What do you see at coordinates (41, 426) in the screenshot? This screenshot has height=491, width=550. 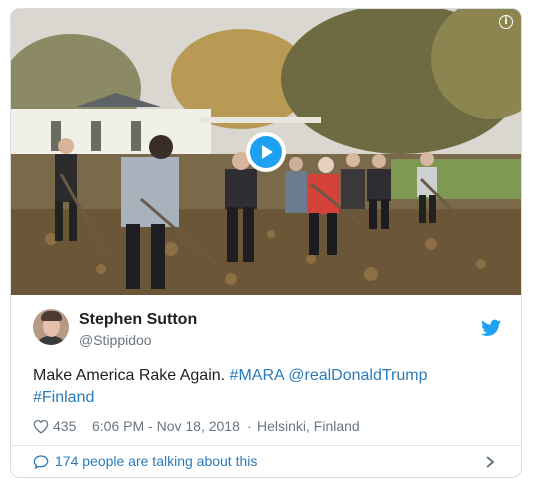 I see `heart-icon` at bounding box center [41, 426].